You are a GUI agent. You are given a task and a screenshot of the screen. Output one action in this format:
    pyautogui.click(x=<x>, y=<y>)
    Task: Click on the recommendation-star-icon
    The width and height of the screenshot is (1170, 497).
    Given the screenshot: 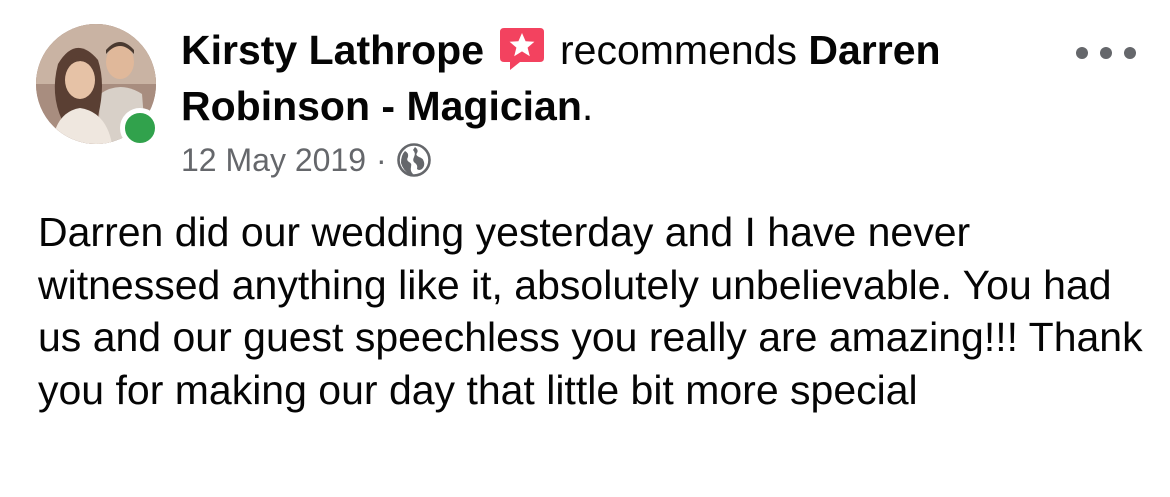 What is the action you would take?
    pyautogui.click(x=522, y=48)
    